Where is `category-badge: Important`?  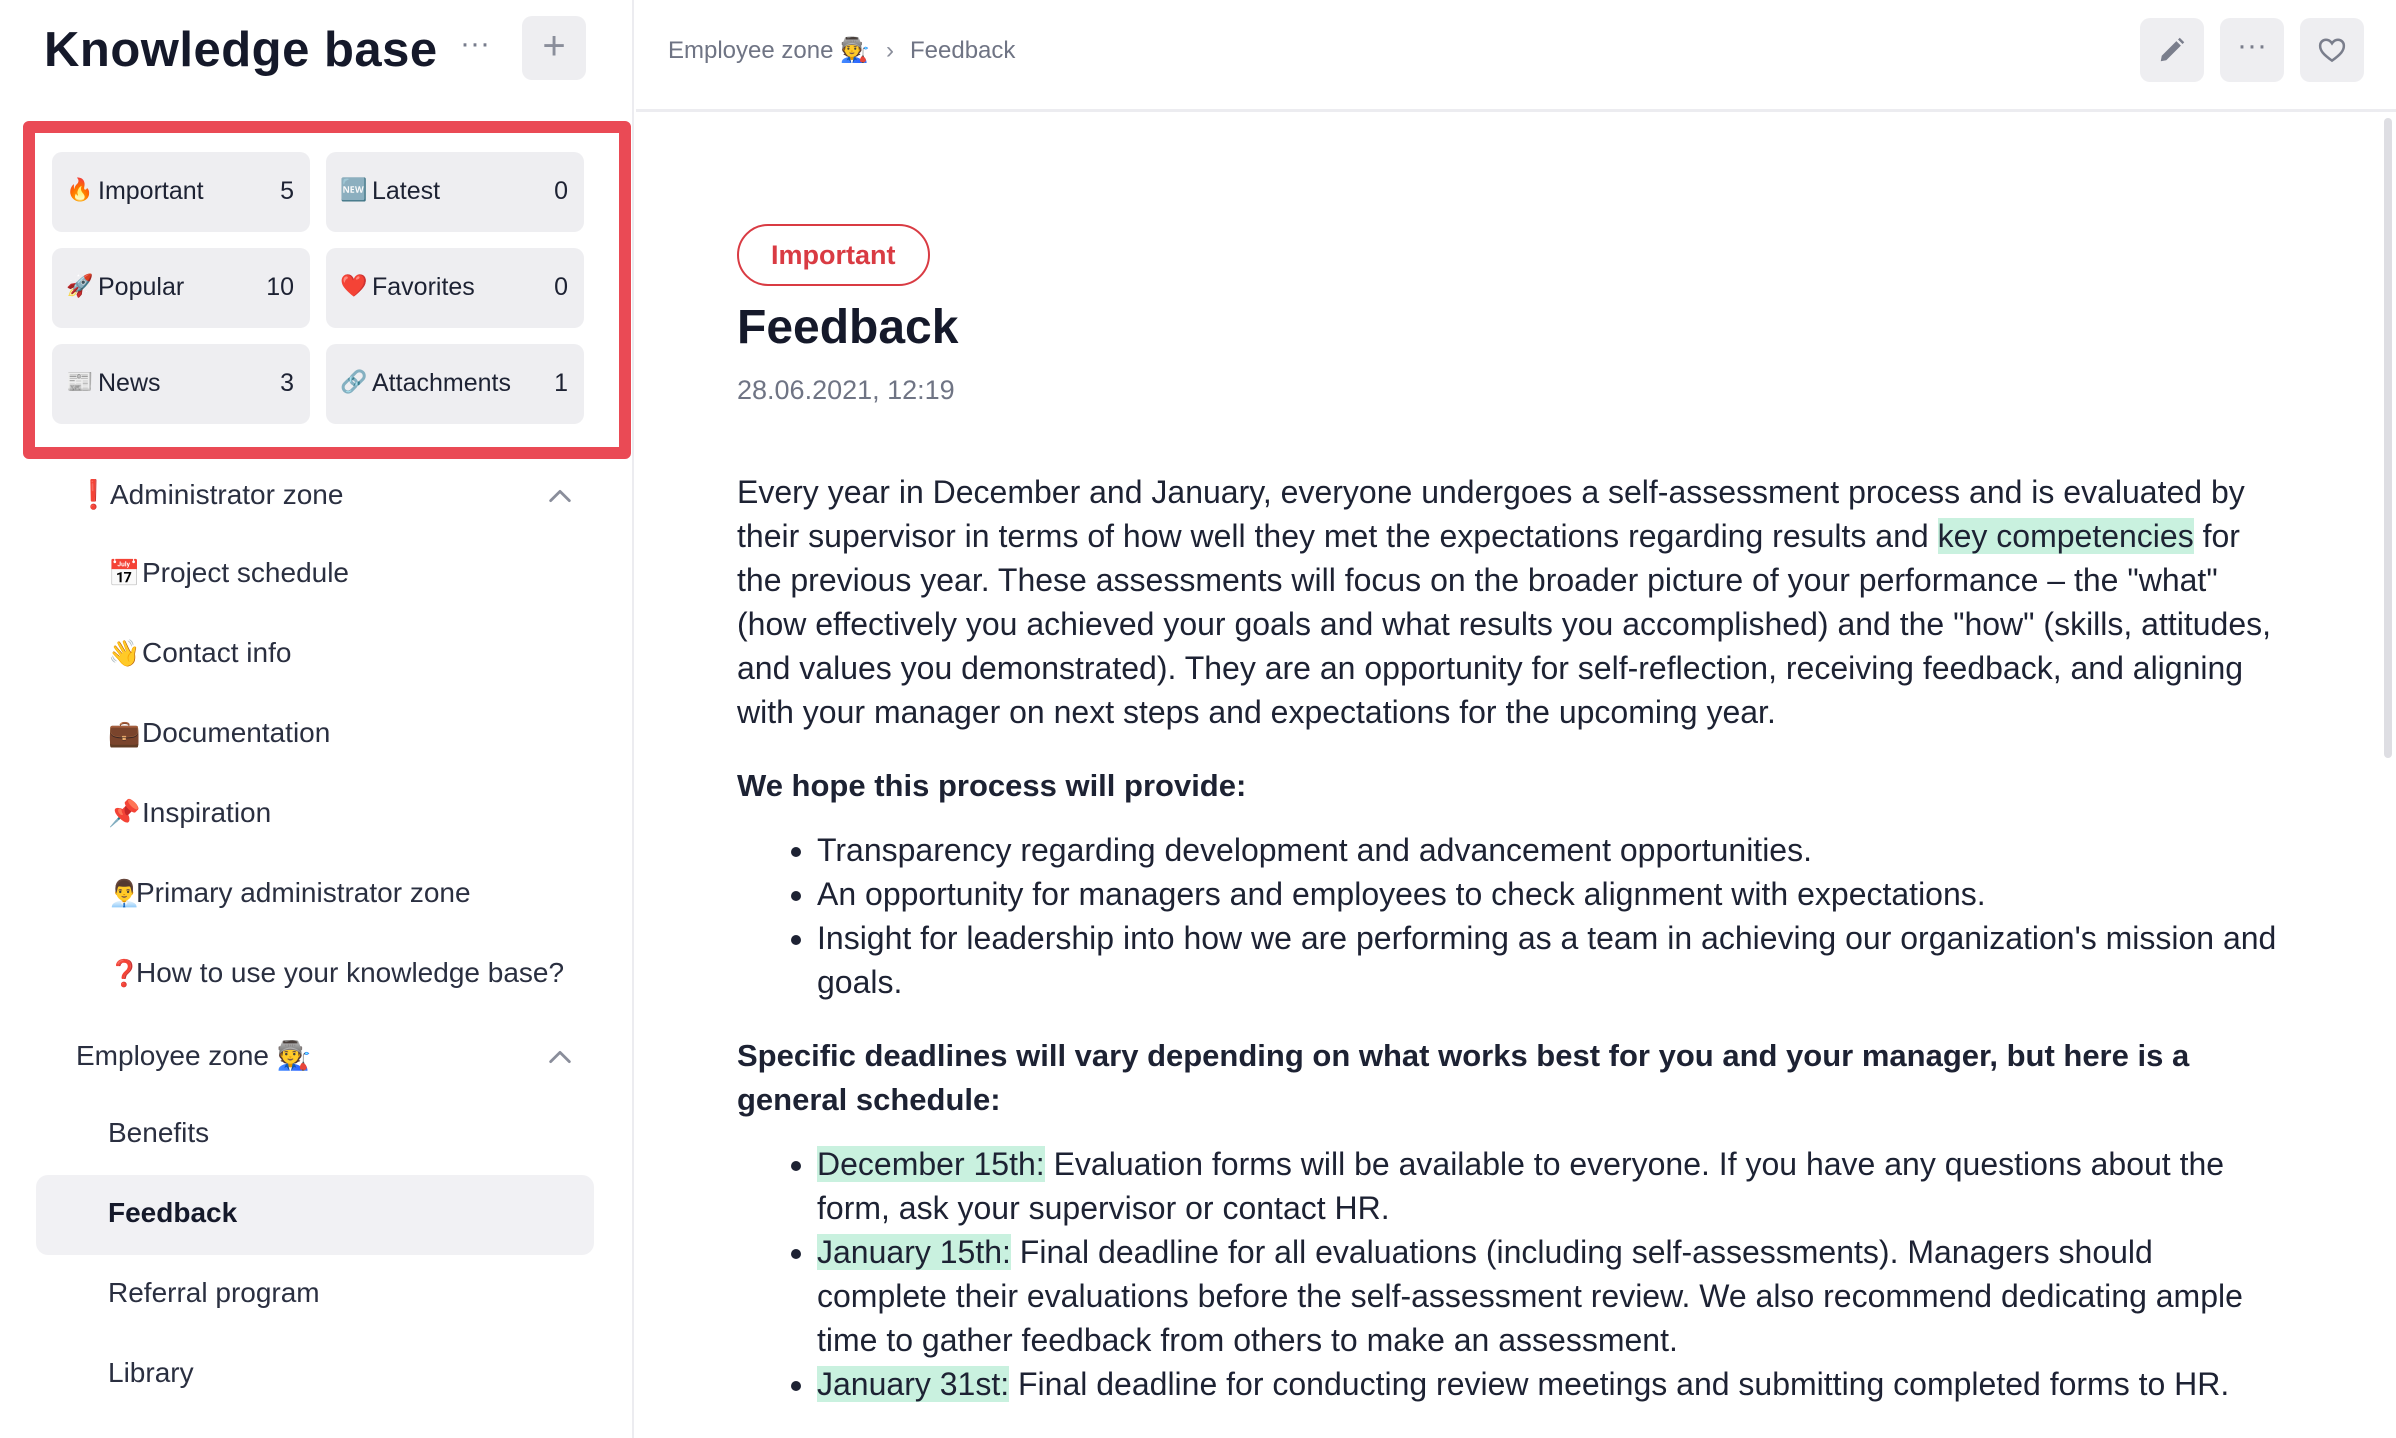 category-badge: Important is located at coordinates (833, 255).